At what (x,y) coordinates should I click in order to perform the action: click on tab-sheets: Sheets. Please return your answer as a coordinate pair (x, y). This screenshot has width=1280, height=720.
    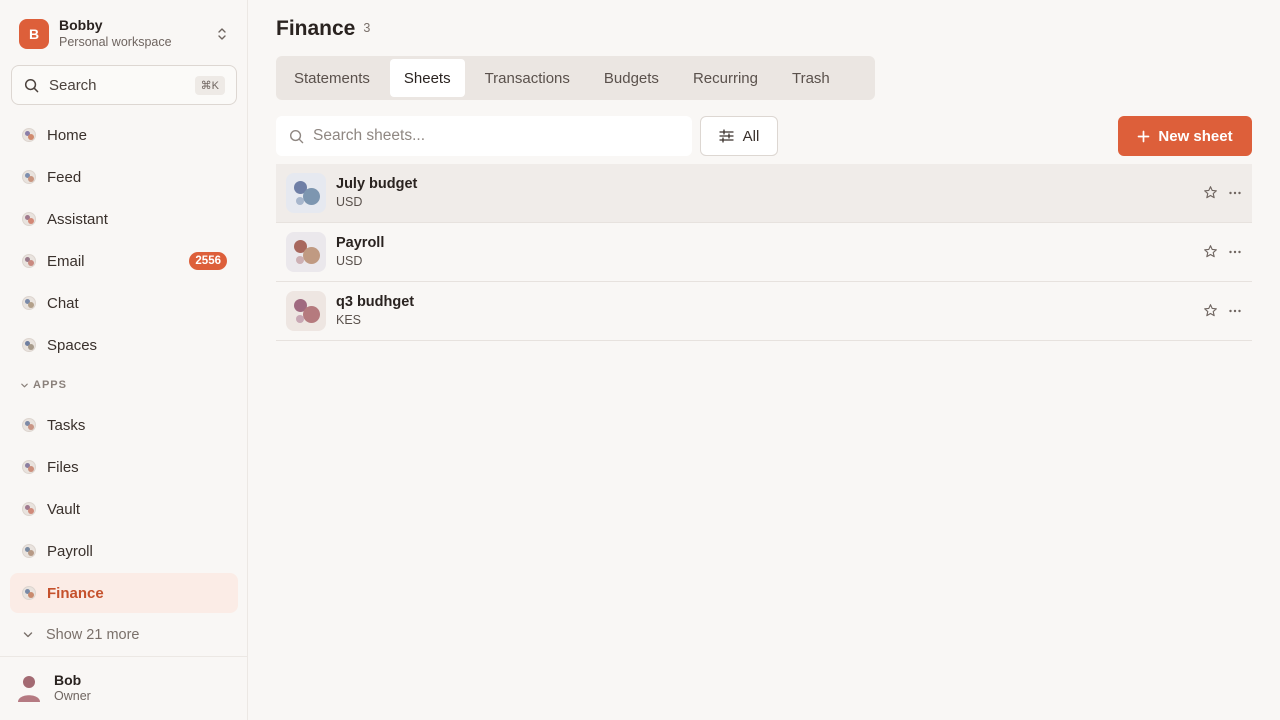
    Looking at the image, I should click on (427, 78).